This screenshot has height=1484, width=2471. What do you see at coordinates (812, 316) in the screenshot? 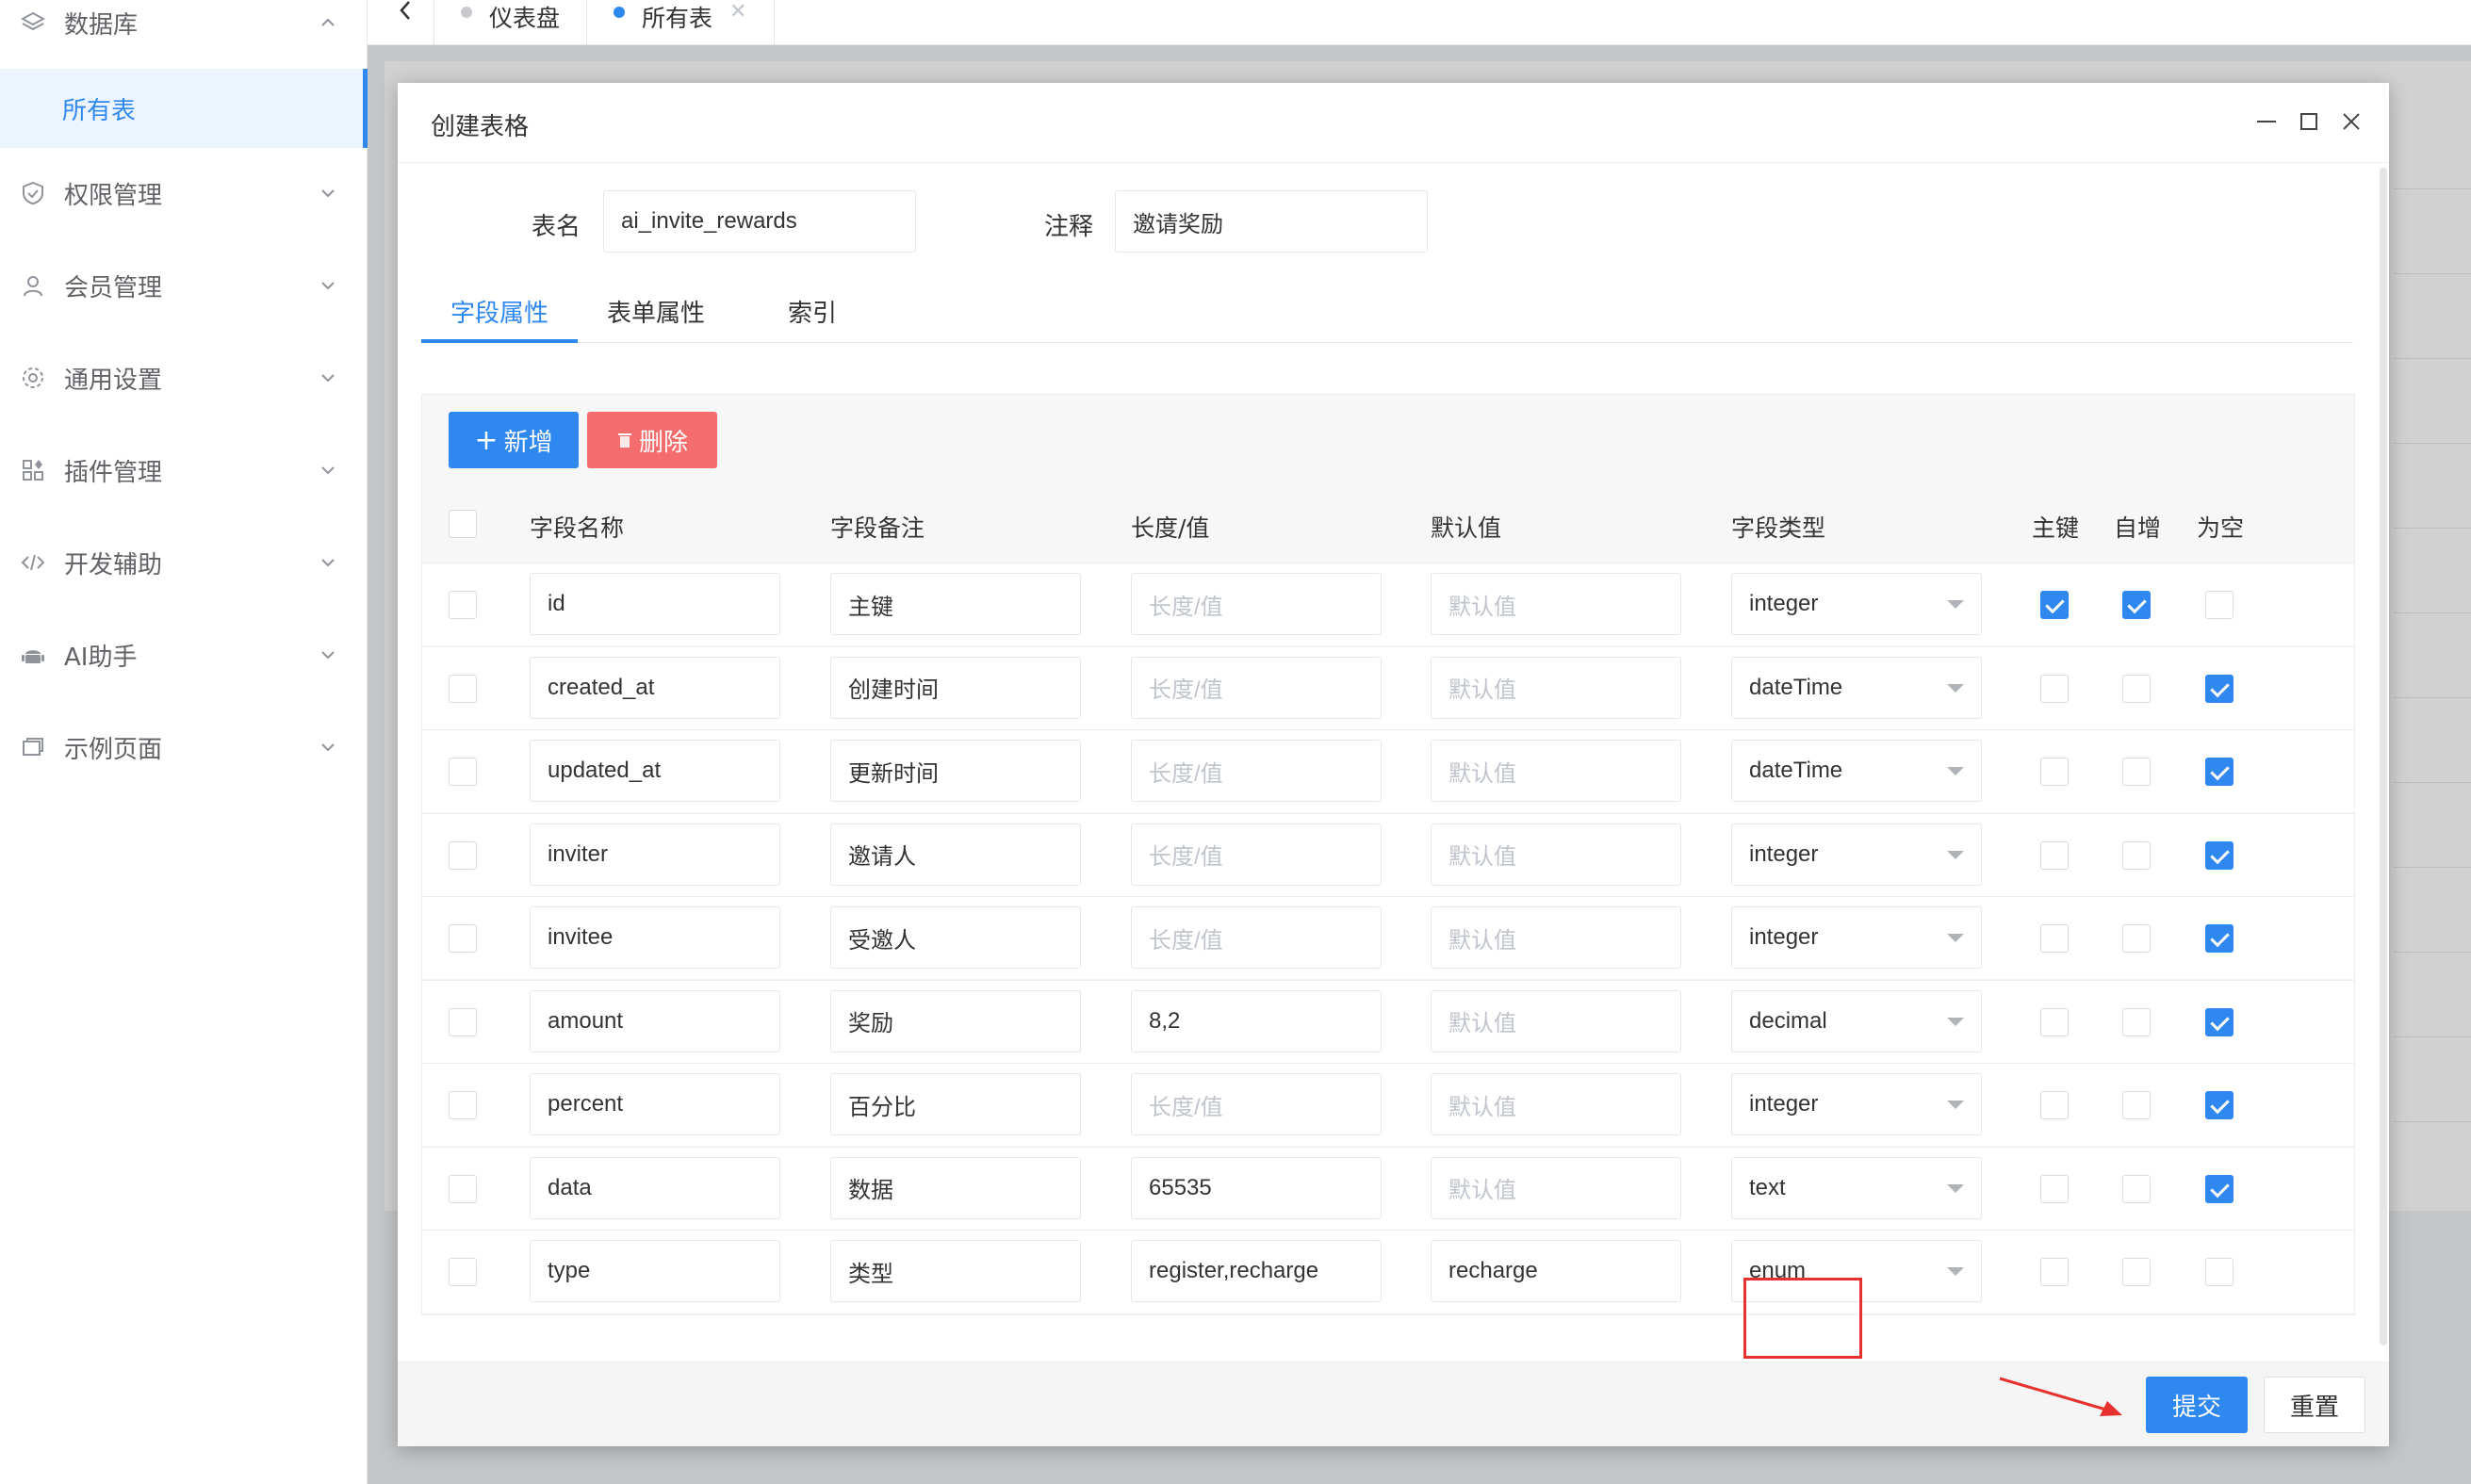
I see `tab-indexes: 索引` at bounding box center [812, 316].